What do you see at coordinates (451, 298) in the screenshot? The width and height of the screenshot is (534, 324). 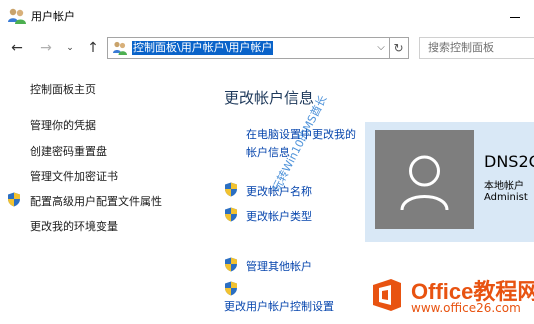 I see `office-watermark-logo: Office教程网 www.office26.com` at bounding box center [451, 298].